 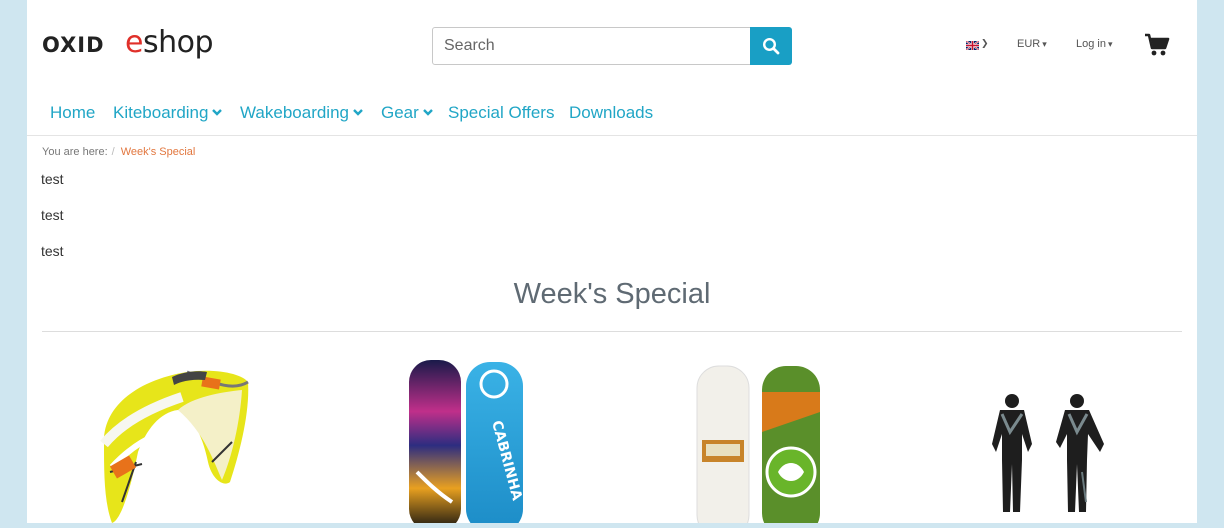 I want to click on kite-image, so click(x=174, y=446).